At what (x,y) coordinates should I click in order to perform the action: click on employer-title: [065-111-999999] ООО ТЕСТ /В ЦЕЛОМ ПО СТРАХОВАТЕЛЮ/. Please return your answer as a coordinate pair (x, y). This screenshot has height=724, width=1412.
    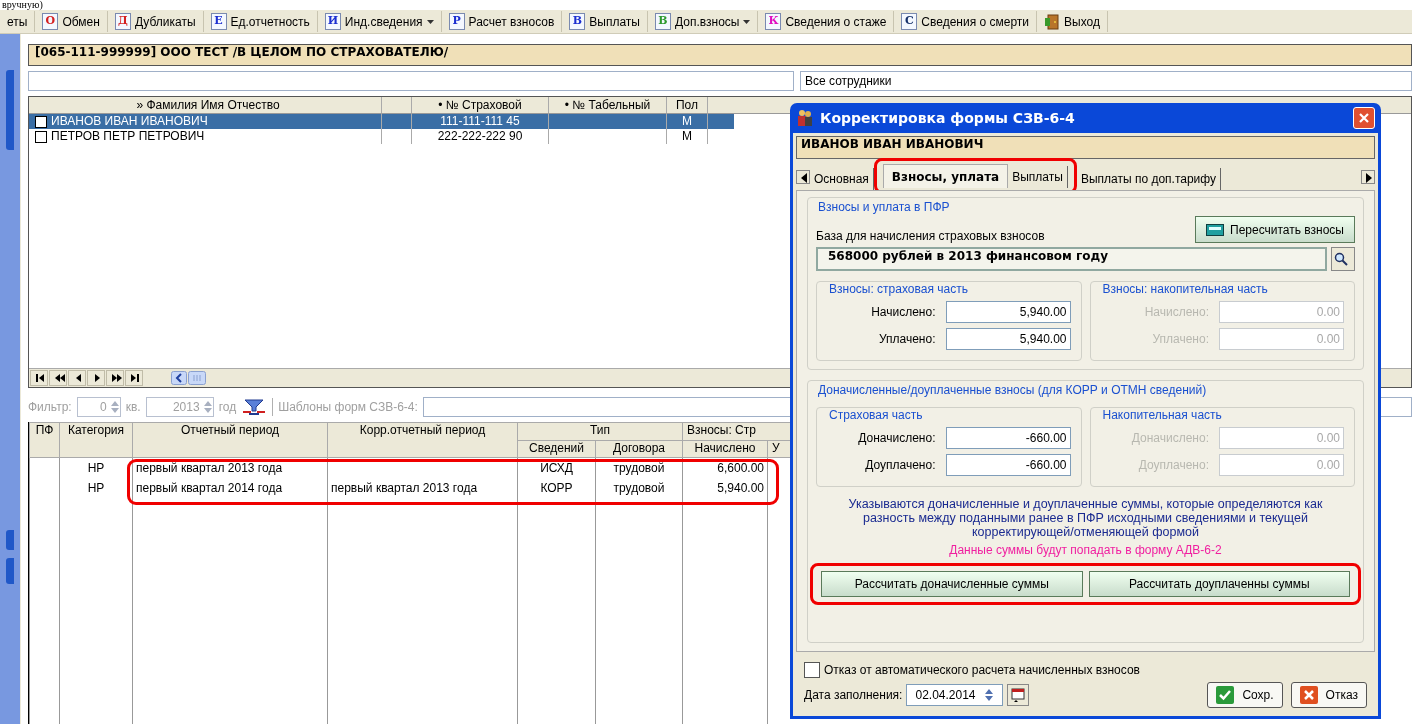
    Looking at the image, I should click on (720, 55).